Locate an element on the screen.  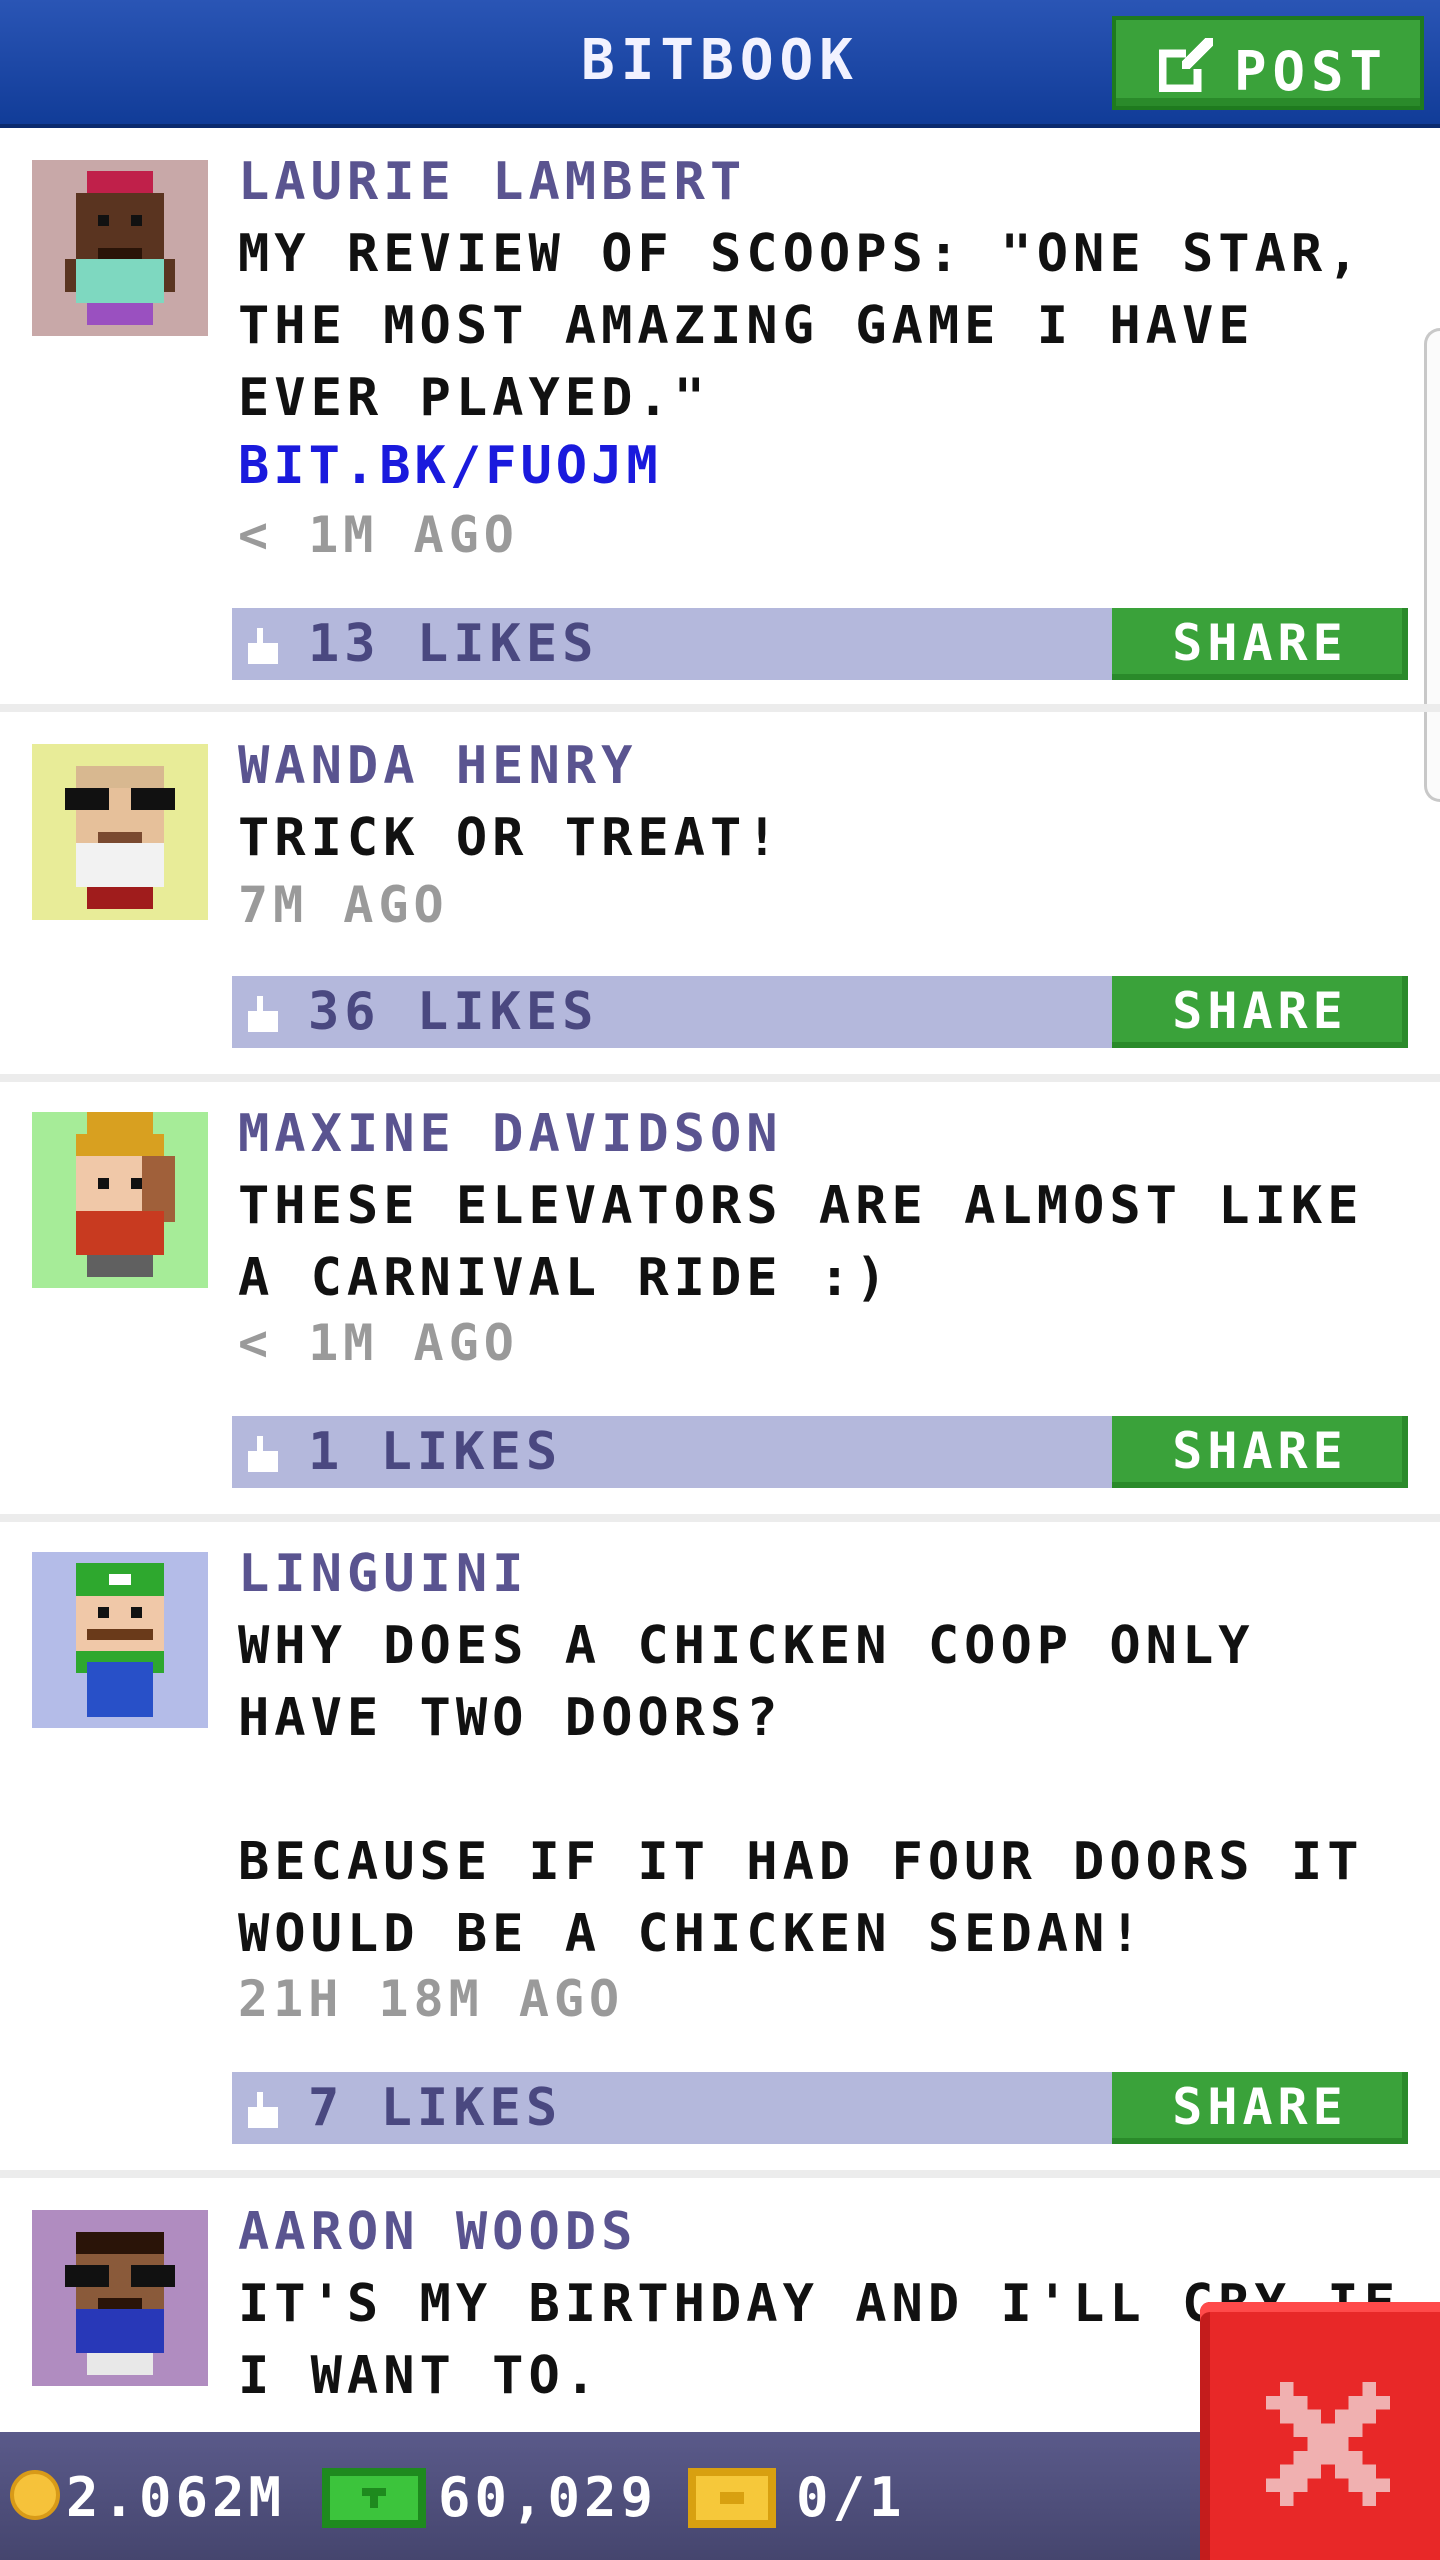
likes-count: 7 LIKES is located at coordinates (435, 2108).